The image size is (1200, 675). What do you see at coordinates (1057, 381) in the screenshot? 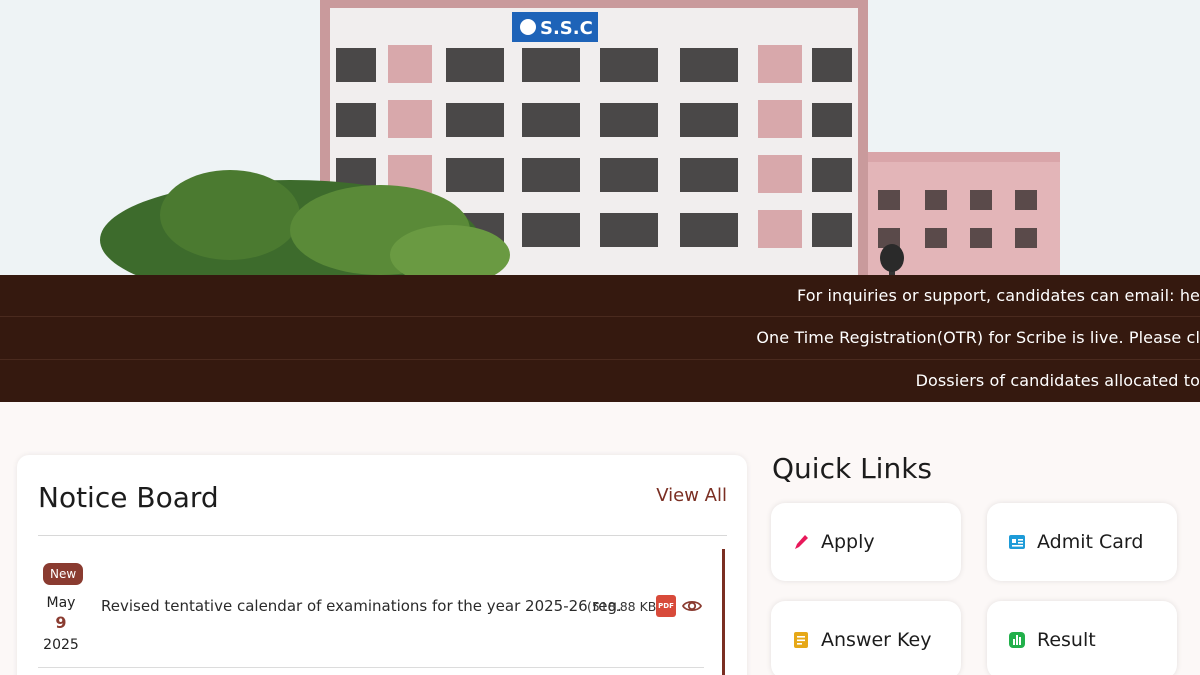
I see `ticker-text: Dossiers of candidates allocated to` at bounding box center [1057, 381].